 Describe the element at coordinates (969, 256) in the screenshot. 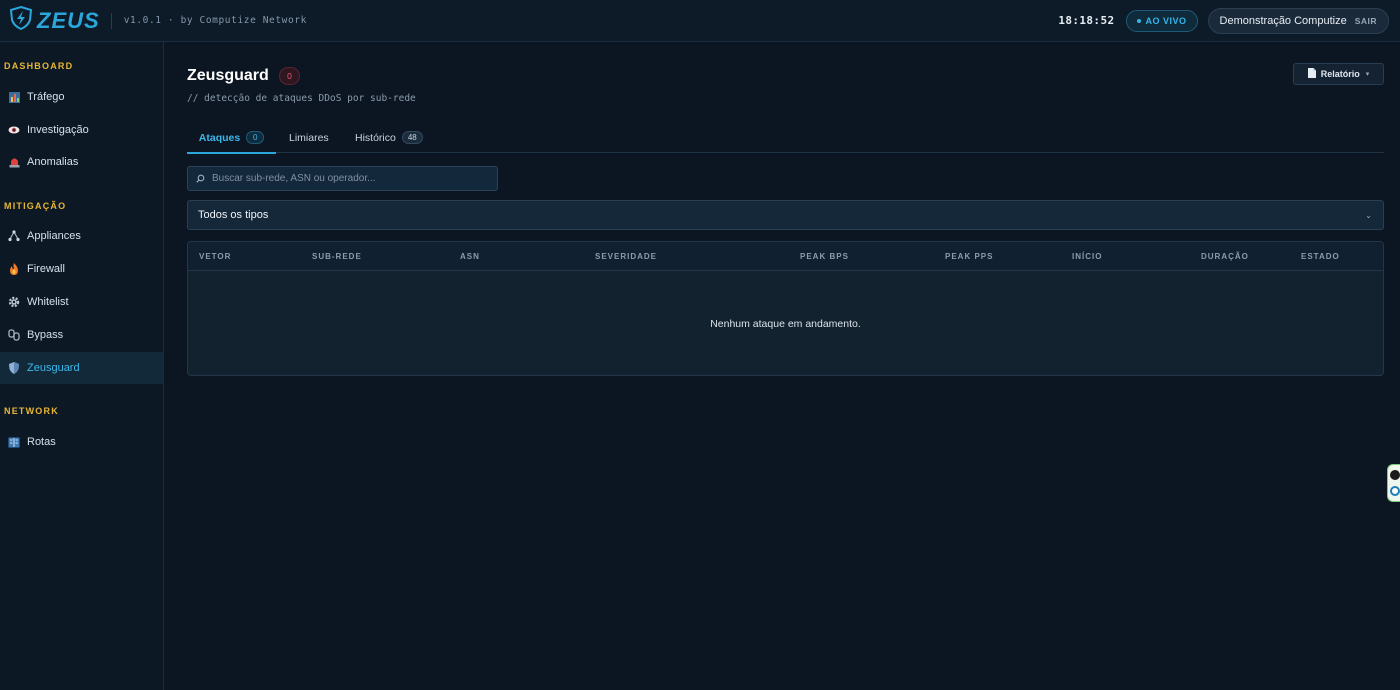

I see `column-header-peak-pps: PEAK PPS` at that location.